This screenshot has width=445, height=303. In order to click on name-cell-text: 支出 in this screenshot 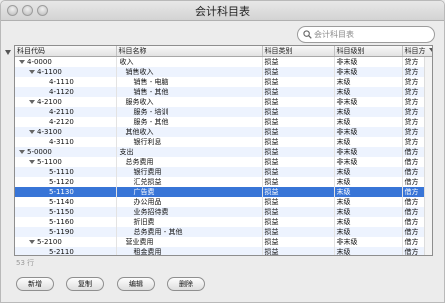, I will do `click(126, 152)`.